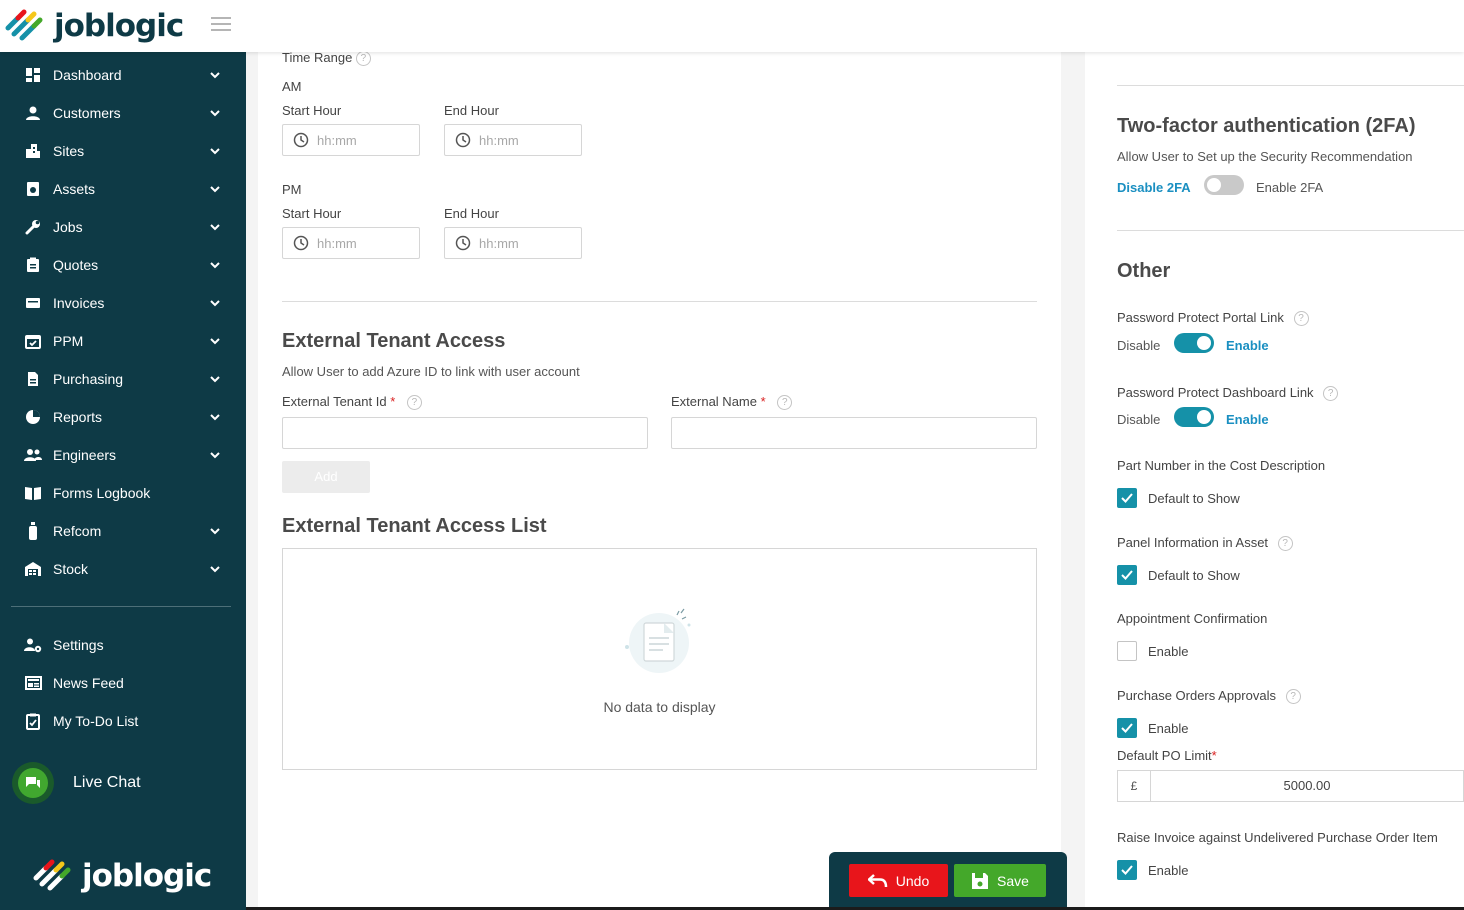 The image size is (1464, 910). What do you see at coordinates (94, 26) in the screenshot?
I see `app-logo: joblogic` at bounding box center [94, 26].